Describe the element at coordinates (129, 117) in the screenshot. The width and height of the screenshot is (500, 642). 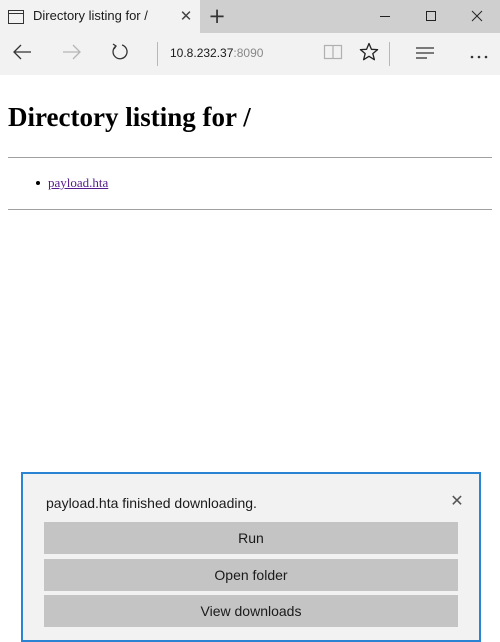
I see `page-title: Directory listing for /` at that location.